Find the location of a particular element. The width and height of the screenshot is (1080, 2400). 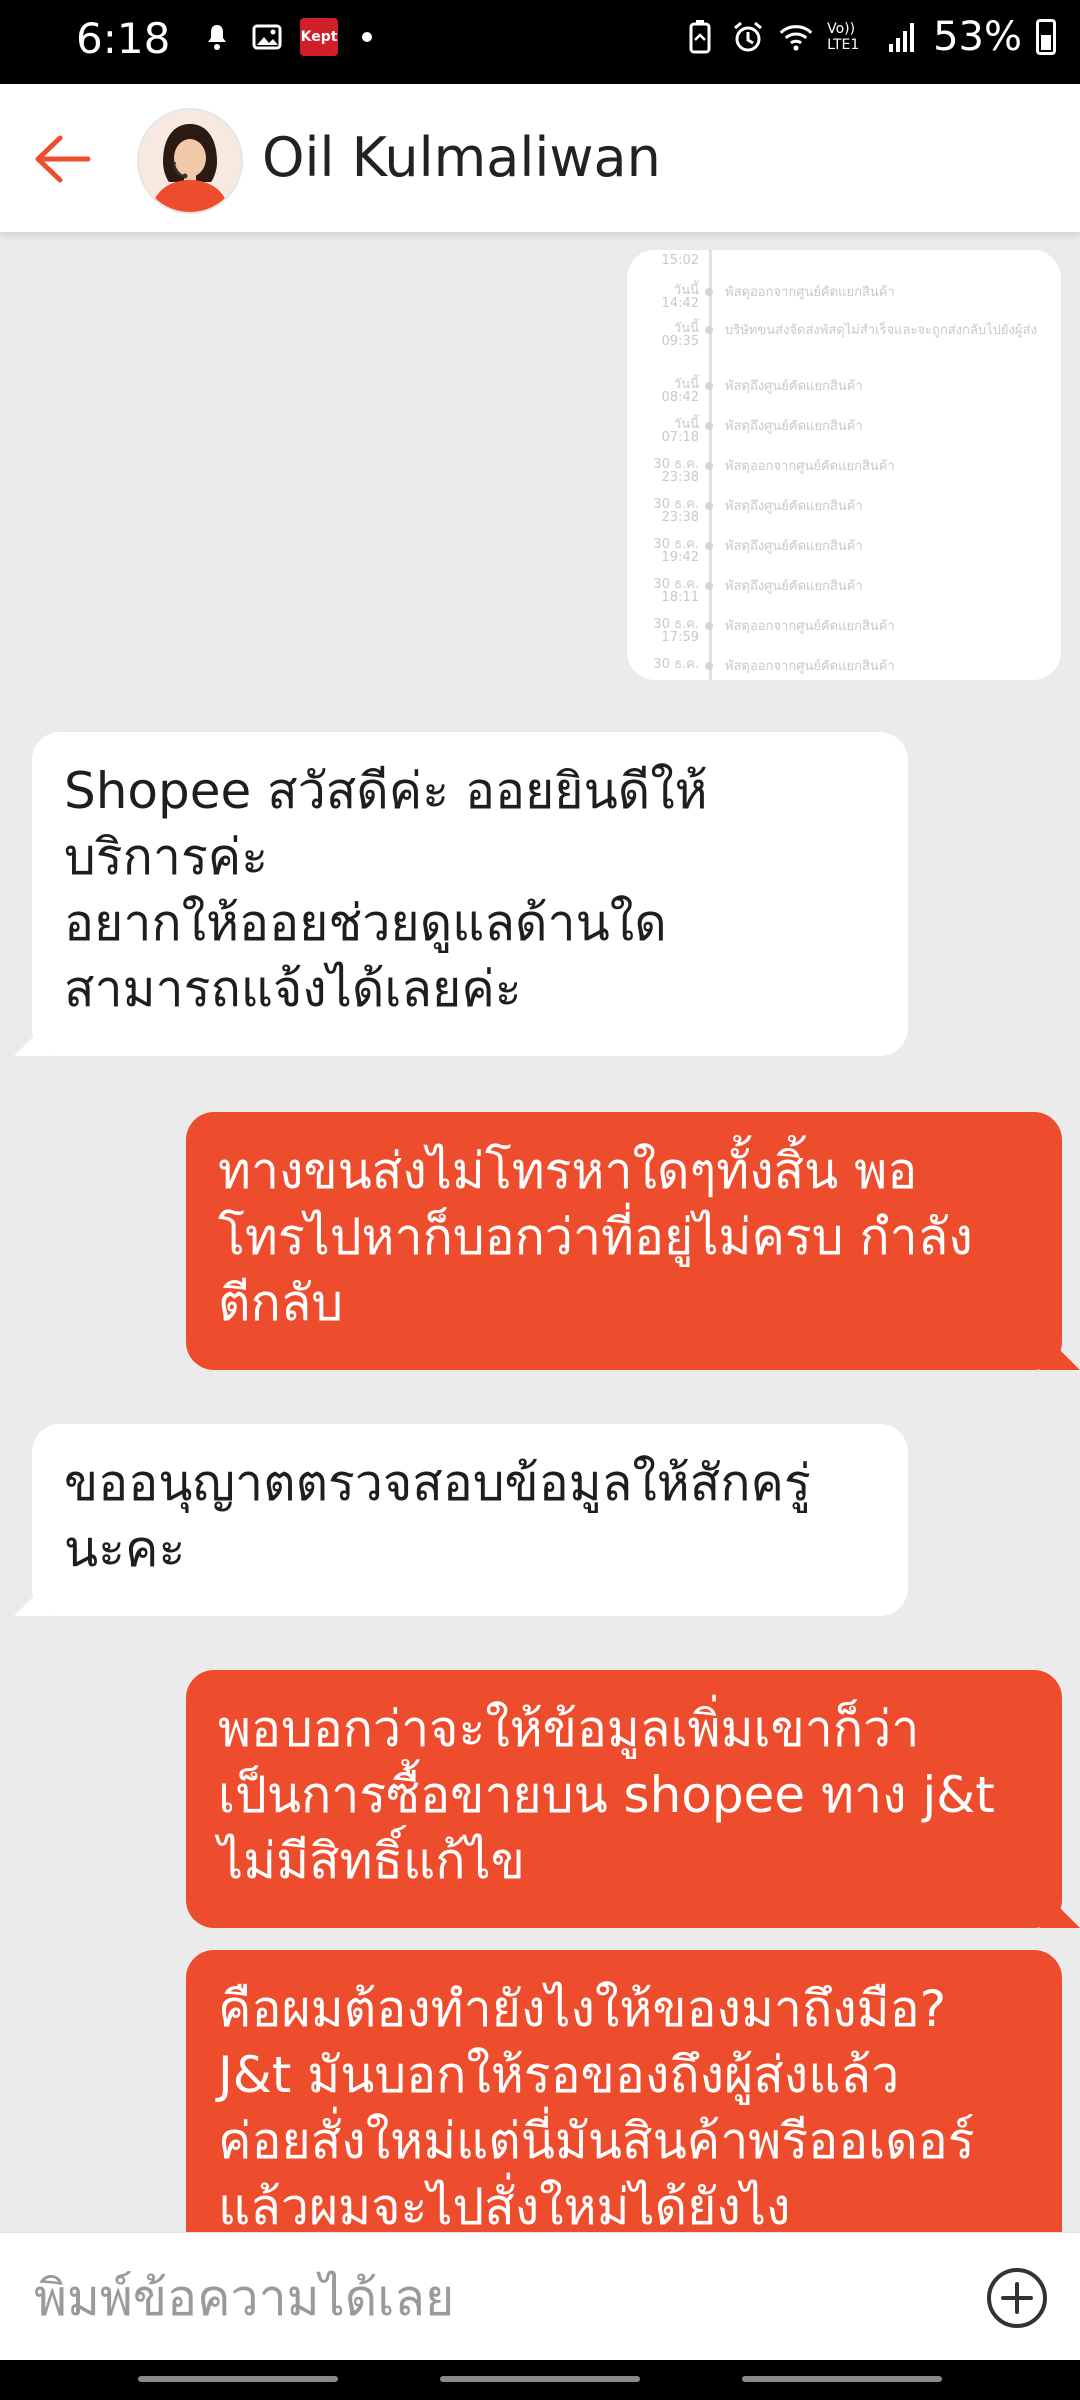

back-button is located at coordinates (63, 159).